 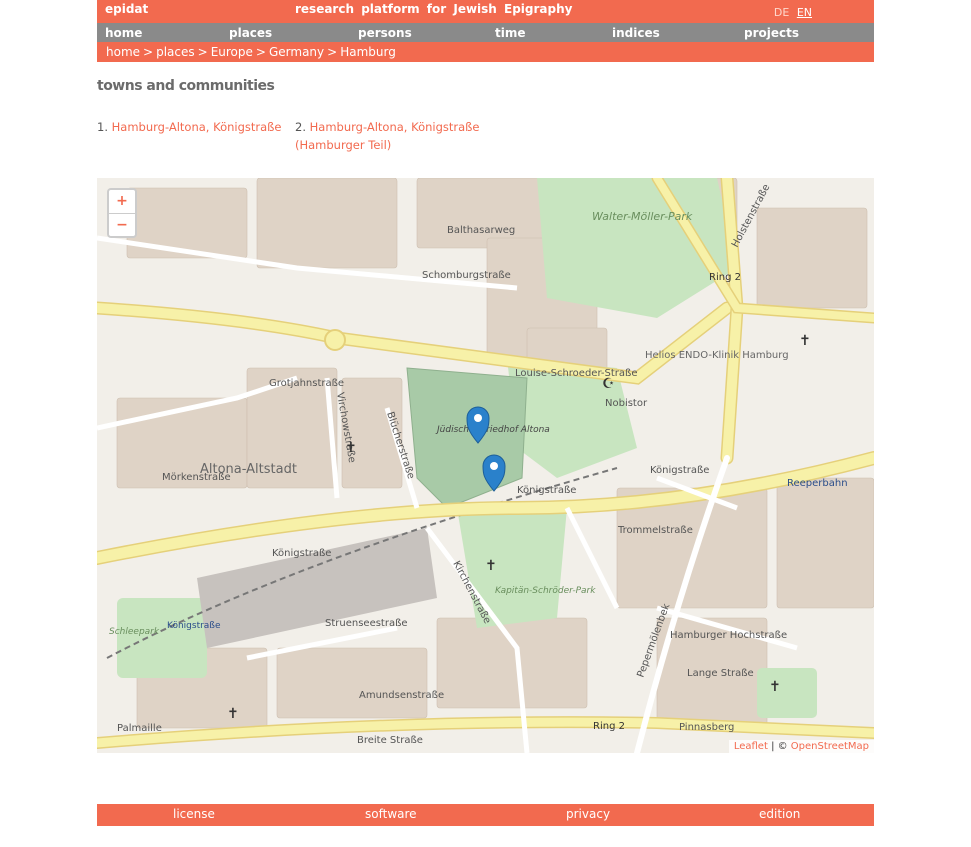 I want to click on map-label-schleepark: Schleepark, so click(x=134, y=632).